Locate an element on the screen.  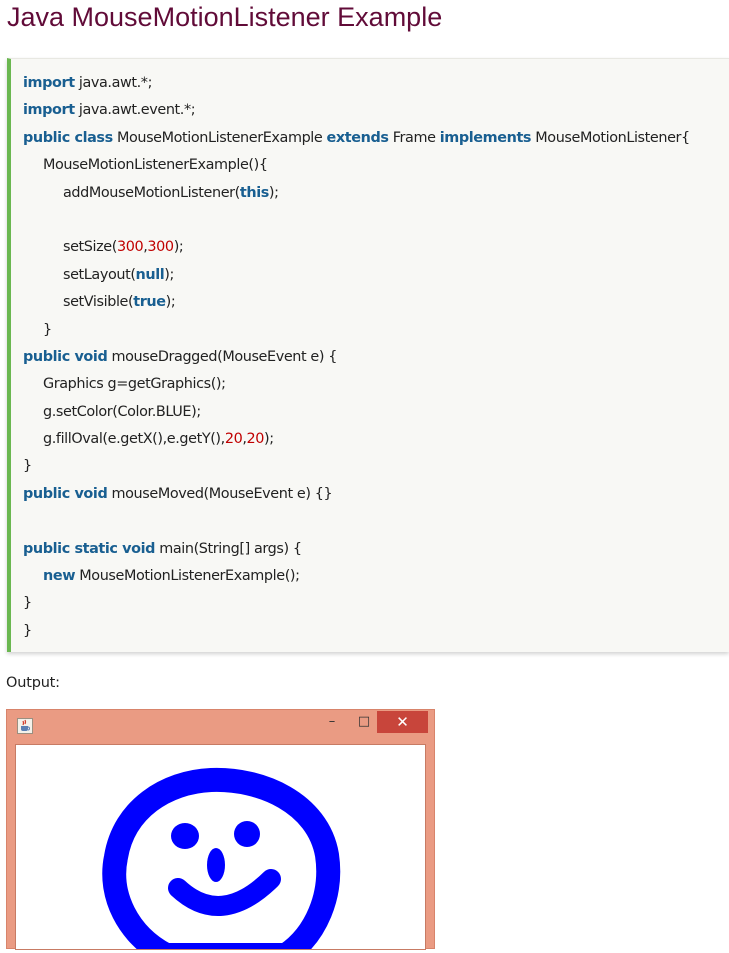
code-text: g.setColor(Color.BLUE); is located at coordinates (122, 411).